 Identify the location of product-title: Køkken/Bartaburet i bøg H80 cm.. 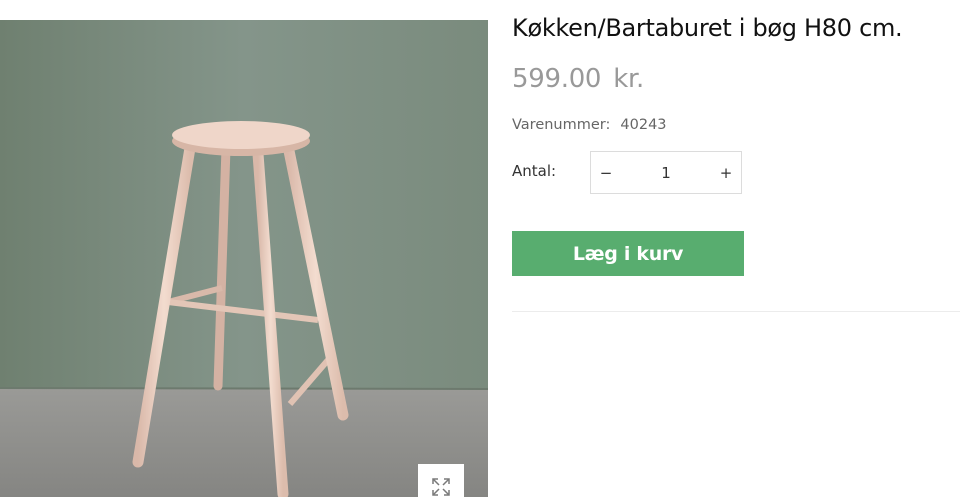
(707, 28).